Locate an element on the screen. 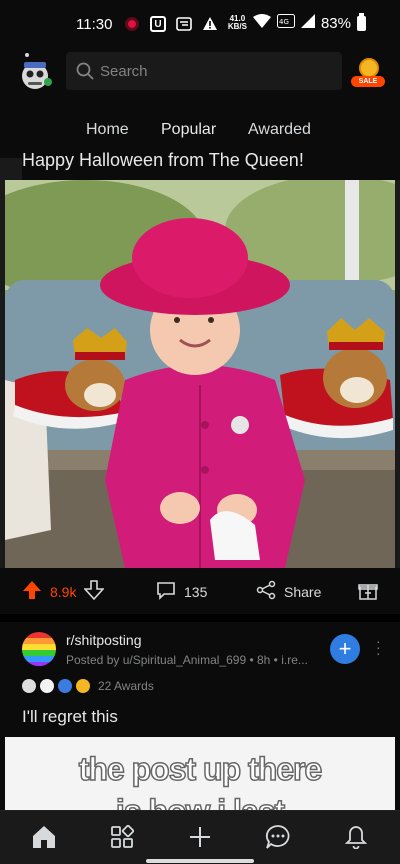 The height and width of the screenshot is (864, 400). comments-button: 135 is located at coordinates (181, 591).